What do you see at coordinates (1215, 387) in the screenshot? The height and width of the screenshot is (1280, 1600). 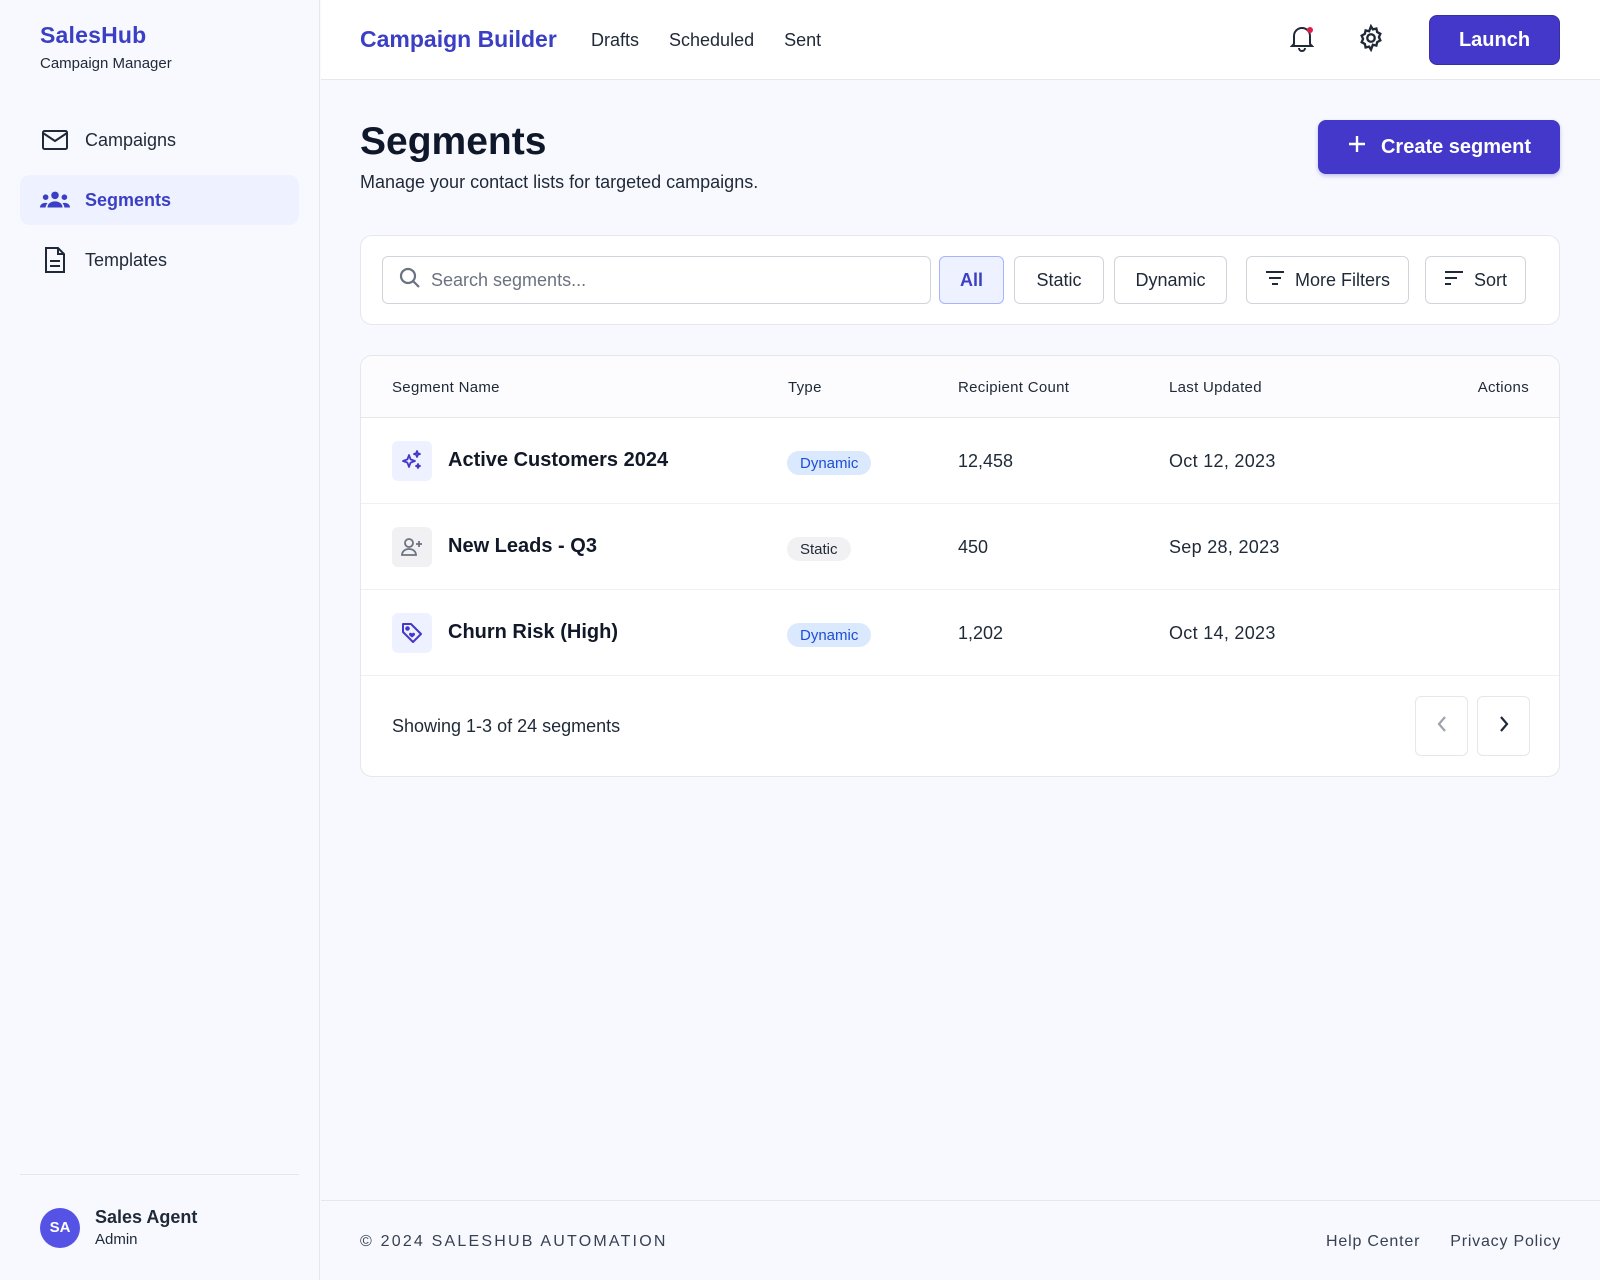 I see `column-header-last-updated: Last Updated` at bounding box center [1215, 387].